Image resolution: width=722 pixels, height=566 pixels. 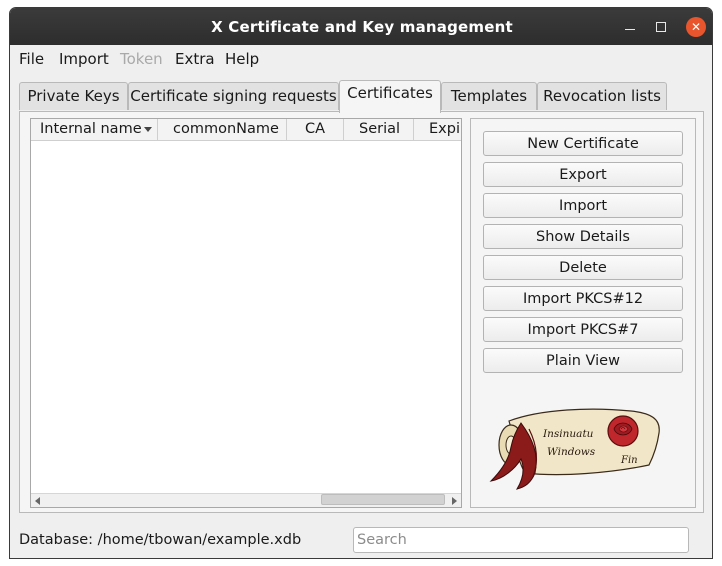 What do you see at coordinates (583, 360) in the screenshot?
I see `plain-view-button: Plain View` at bounding box center [583, 360].